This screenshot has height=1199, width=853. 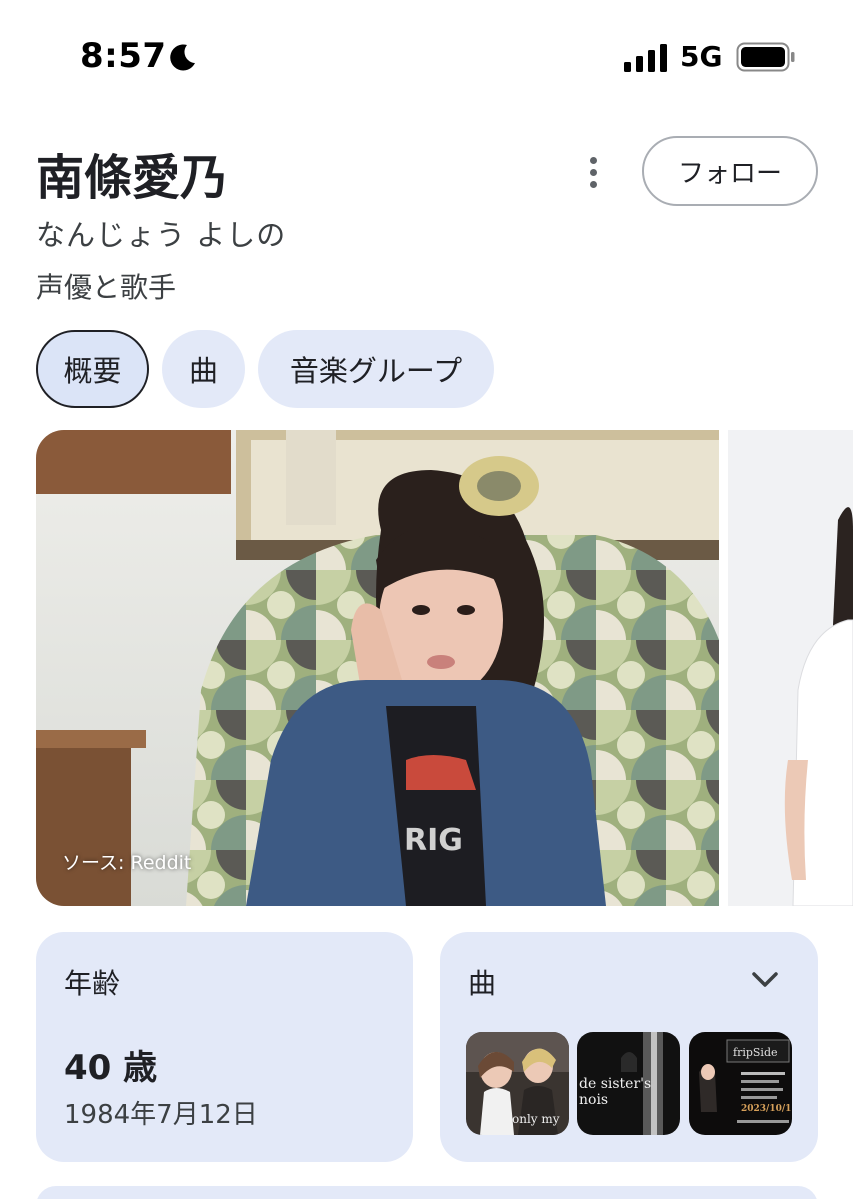 I want to click on song-thumbnail: de sister's nois, so click(x=628, y=1083).